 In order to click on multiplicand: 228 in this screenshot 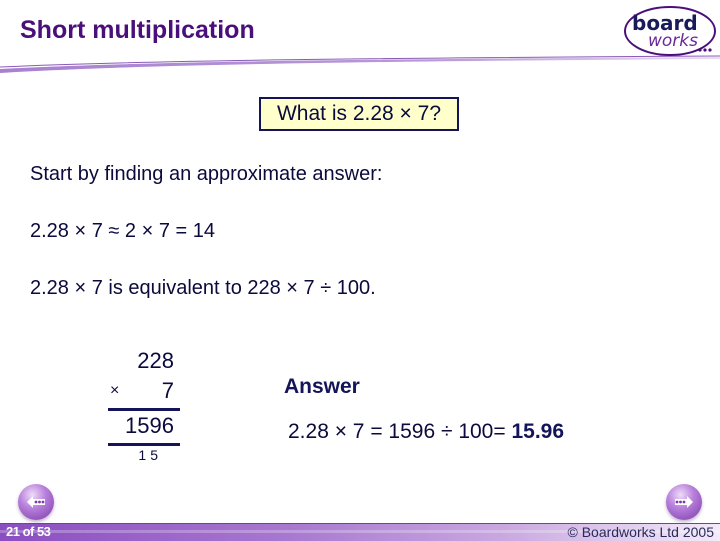, I will do `click(155, 360)`.